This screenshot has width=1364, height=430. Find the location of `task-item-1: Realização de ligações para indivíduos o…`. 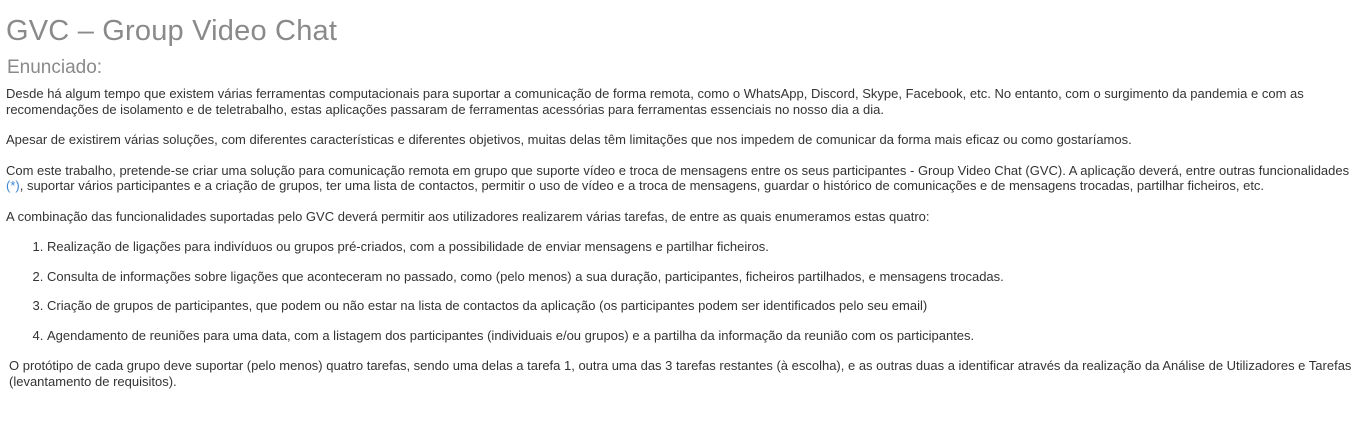

task-item-1: Realização de ligações para indivíduos o… is located at coordinates (702, 247).